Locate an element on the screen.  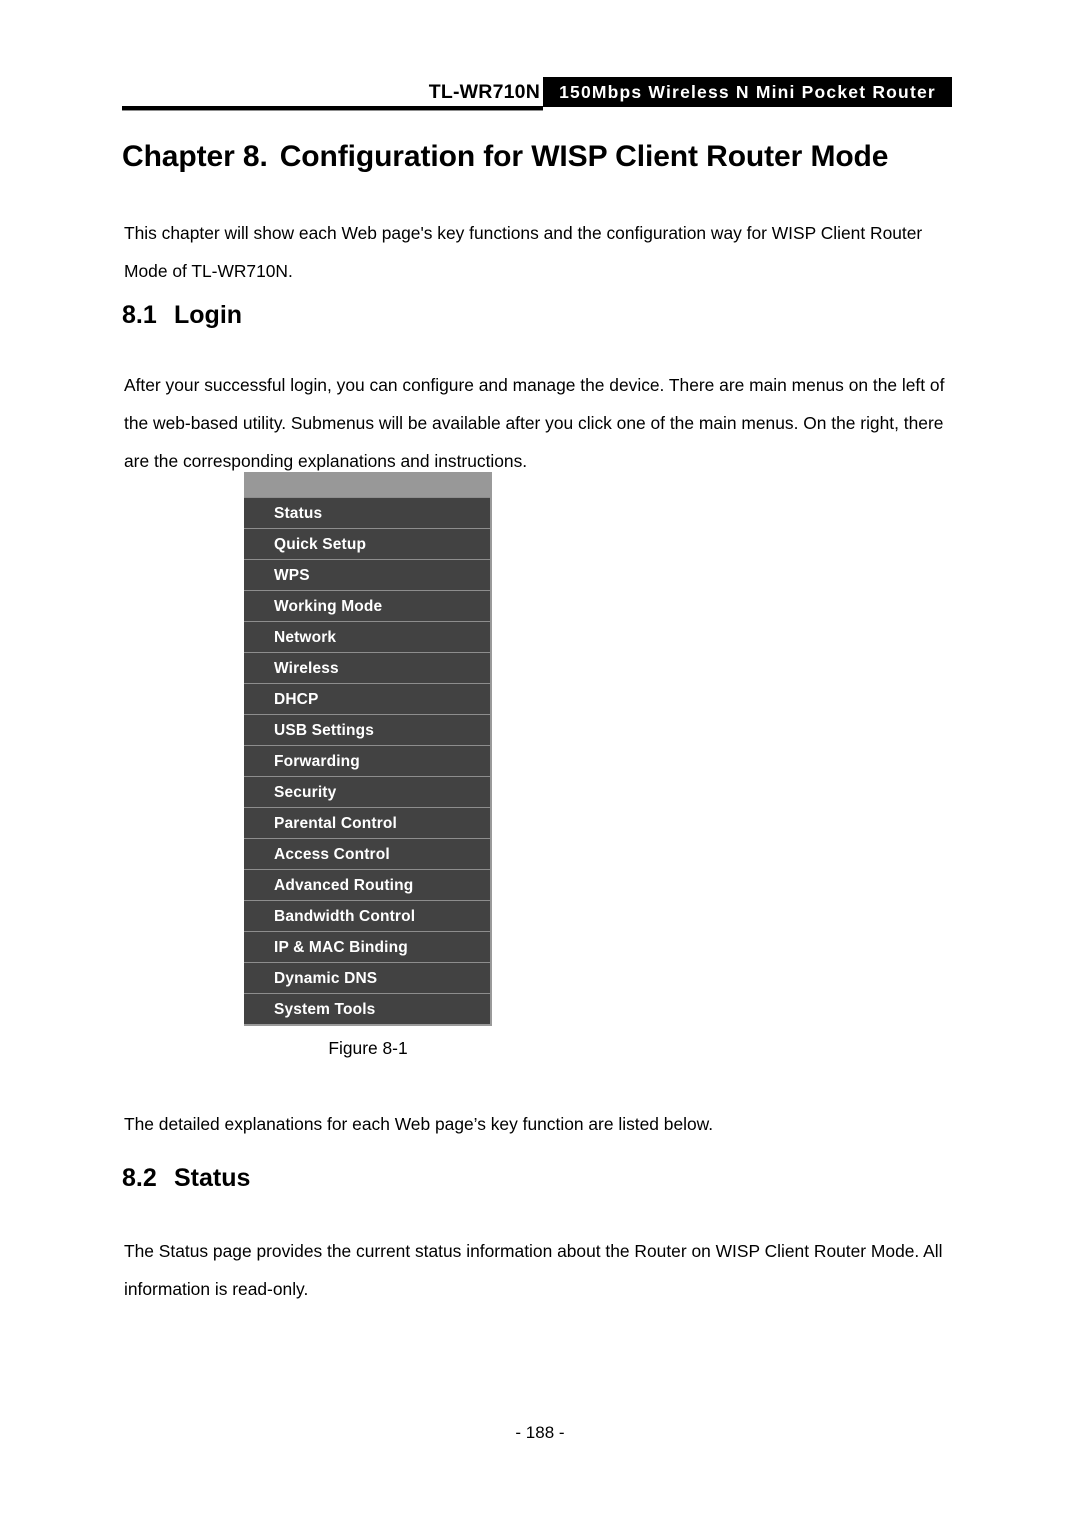
menu-item-parental-control: Parental Control is located at coordinates (367, 822).